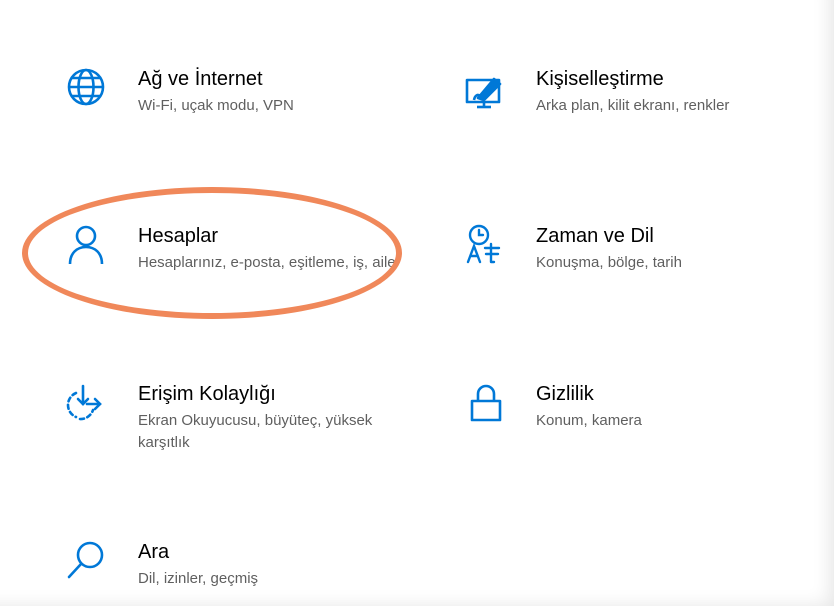 The image size is (834, 606). What do you see at coordinates (200, 79) in the screenshot?
I see `tile-title: Ağ ve İnternet` at bounding box center [200, 79].